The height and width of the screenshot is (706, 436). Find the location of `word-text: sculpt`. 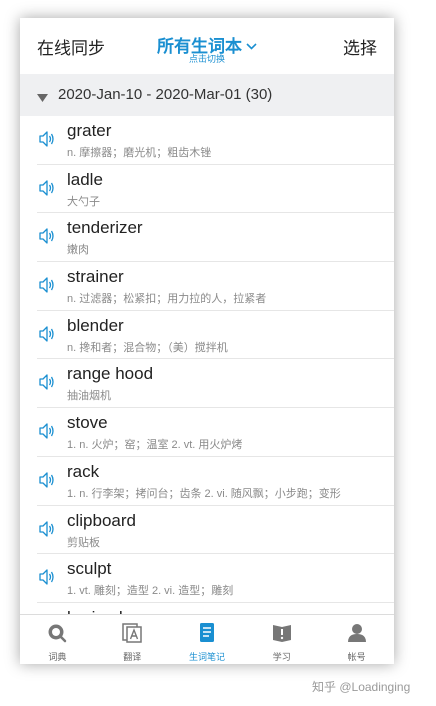

word-text: sculpt is located at coordinates (89, 569).